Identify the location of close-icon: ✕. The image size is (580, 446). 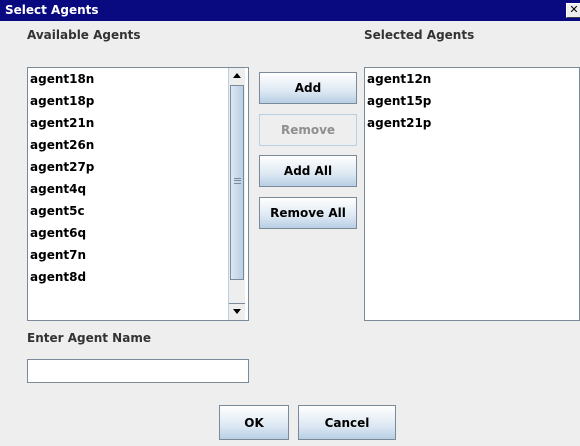
(574, 9).